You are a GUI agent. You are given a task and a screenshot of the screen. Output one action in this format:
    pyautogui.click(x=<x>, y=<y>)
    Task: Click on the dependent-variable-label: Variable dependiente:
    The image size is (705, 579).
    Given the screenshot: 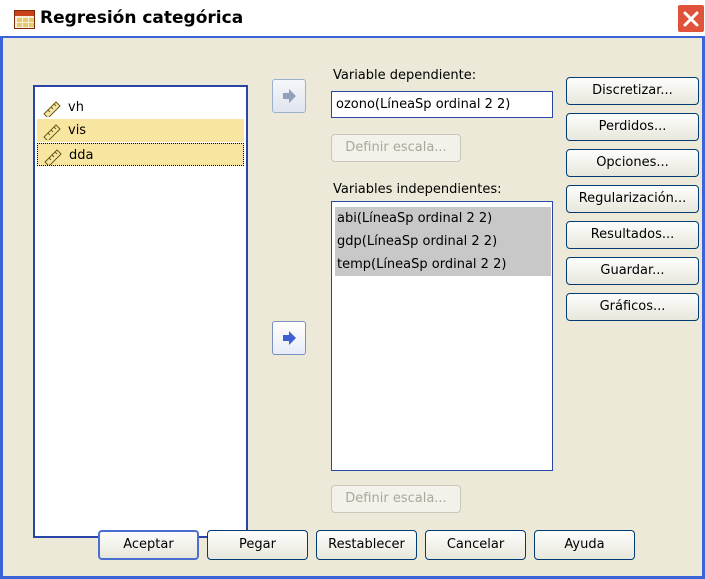 What is the action you would take?
    pyautogui.click(x=405, y=75)
    